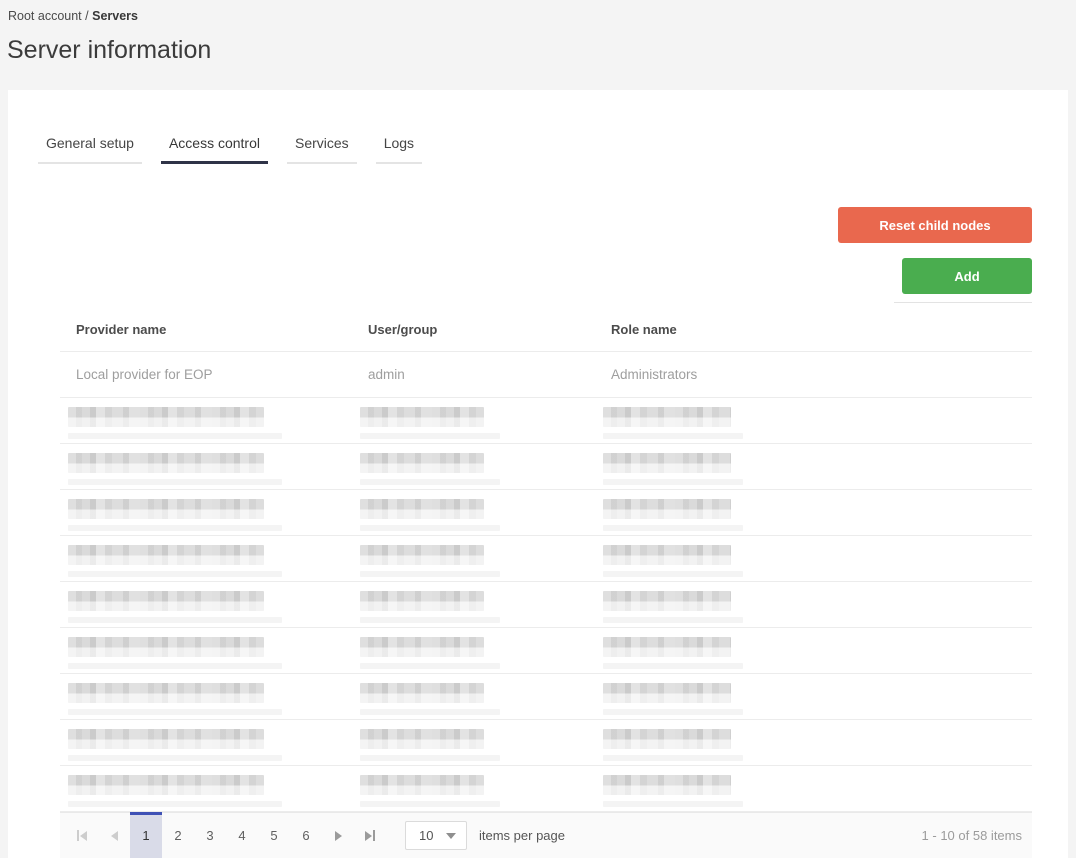 The height and width of the screenshot is (858, 1076). What do you see at coordinates (210, 835) in the screenshot?
I see `page-button-3: 3` at bounding box center [210, 835].